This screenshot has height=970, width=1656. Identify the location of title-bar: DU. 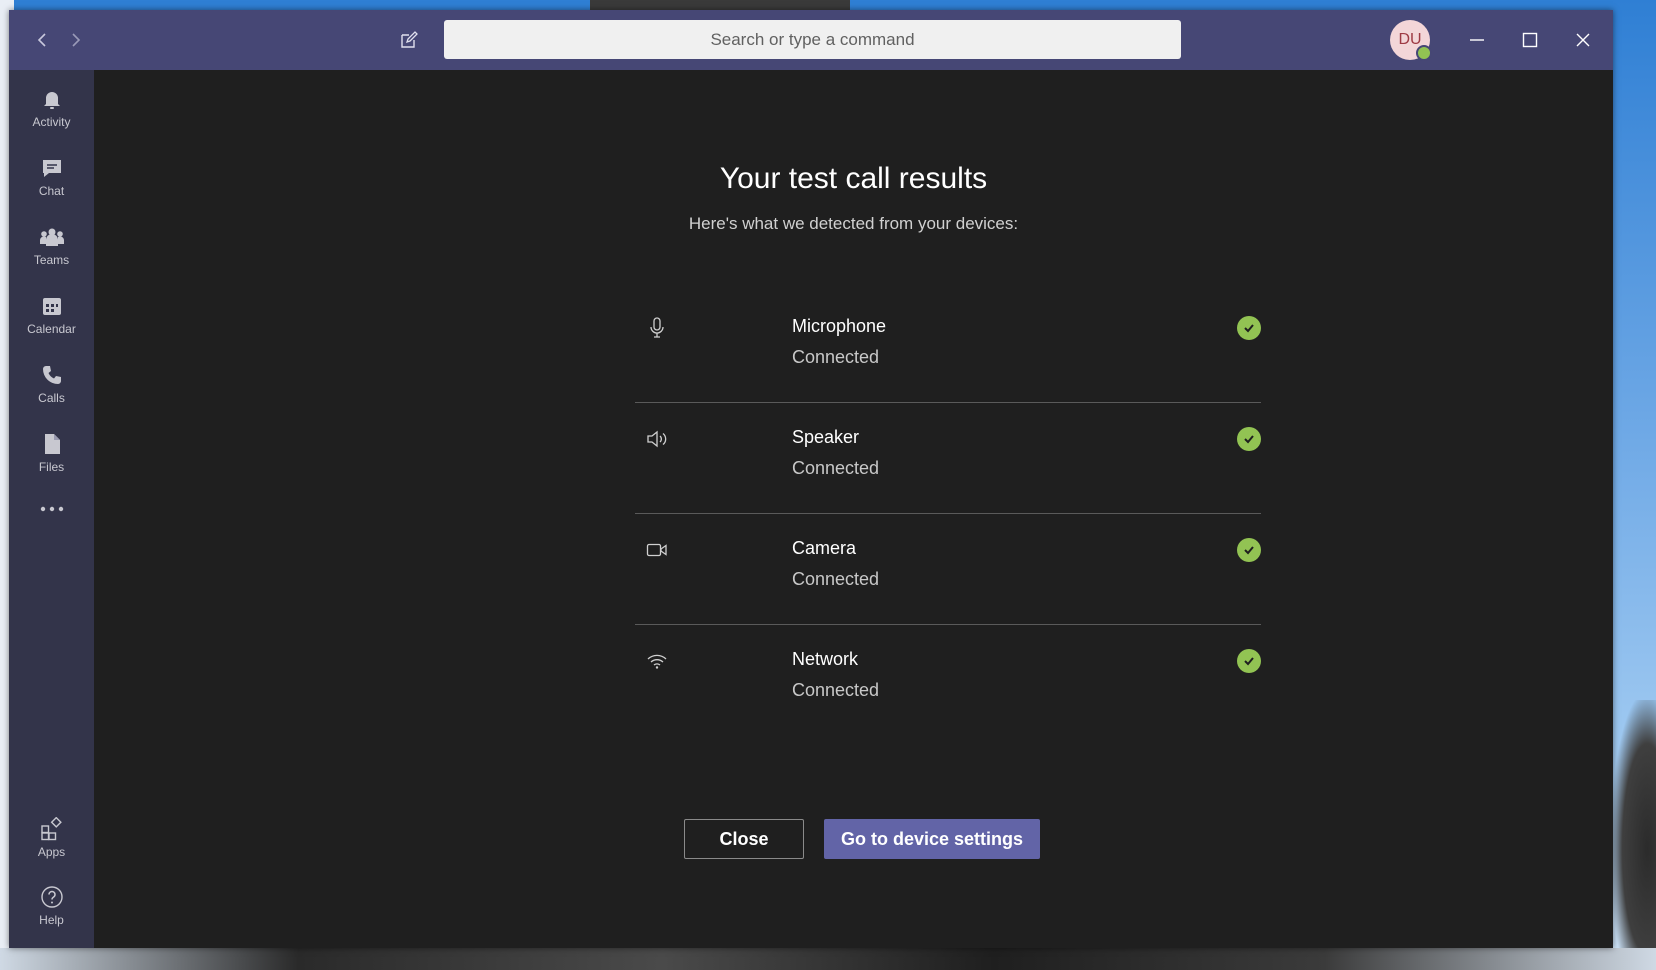
(811, 40).